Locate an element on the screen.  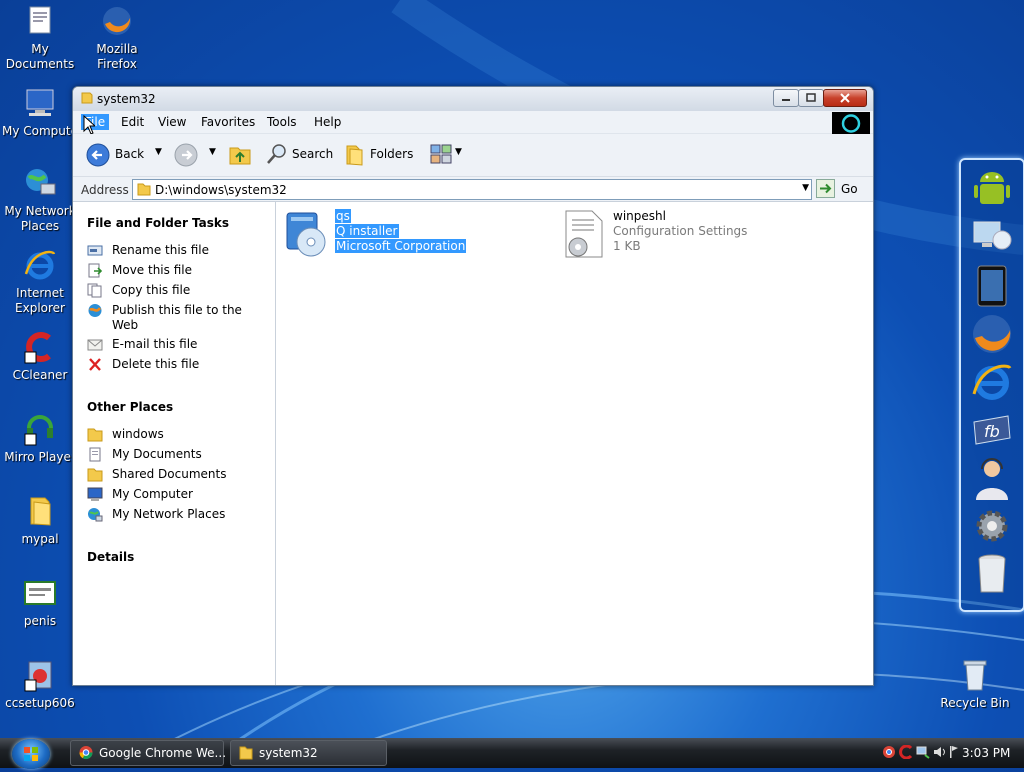
maximize-button is located at coordinates (811, 98).